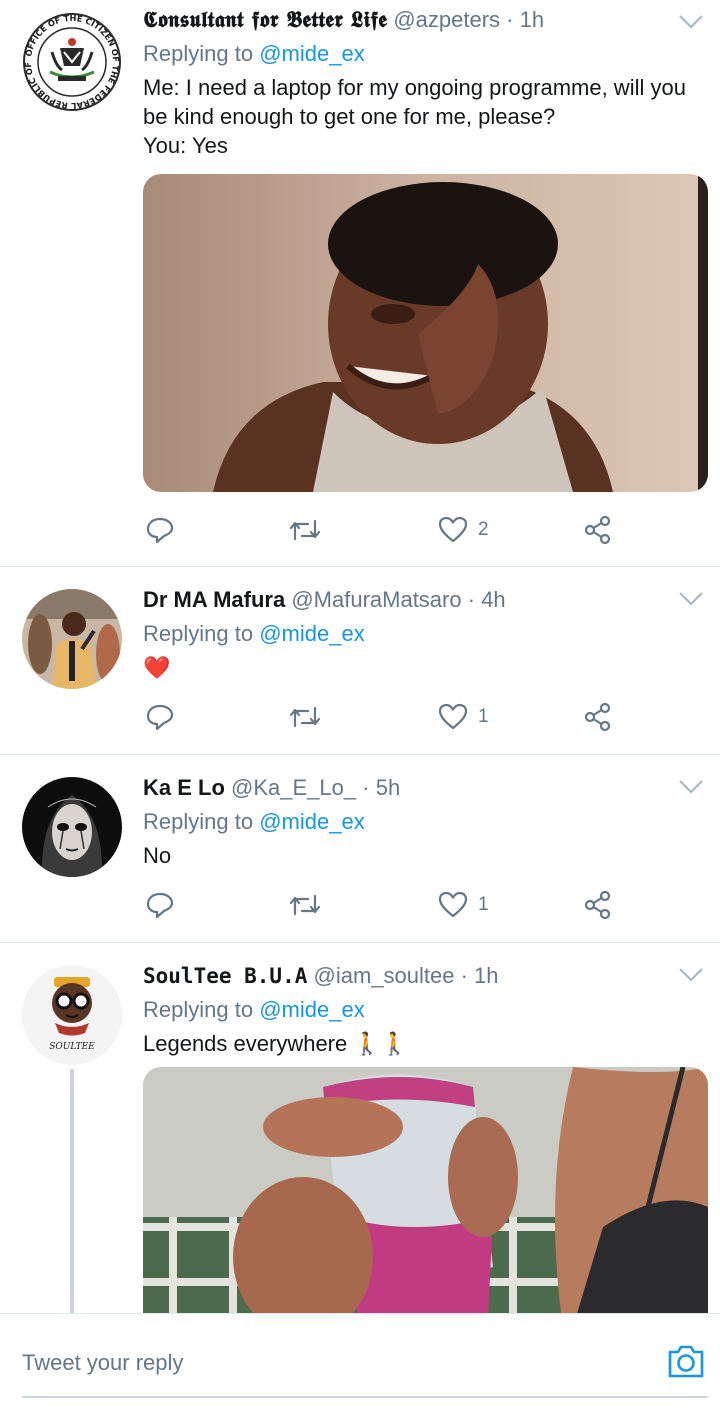  I want to click on like-button: 2, so click(463, 530).